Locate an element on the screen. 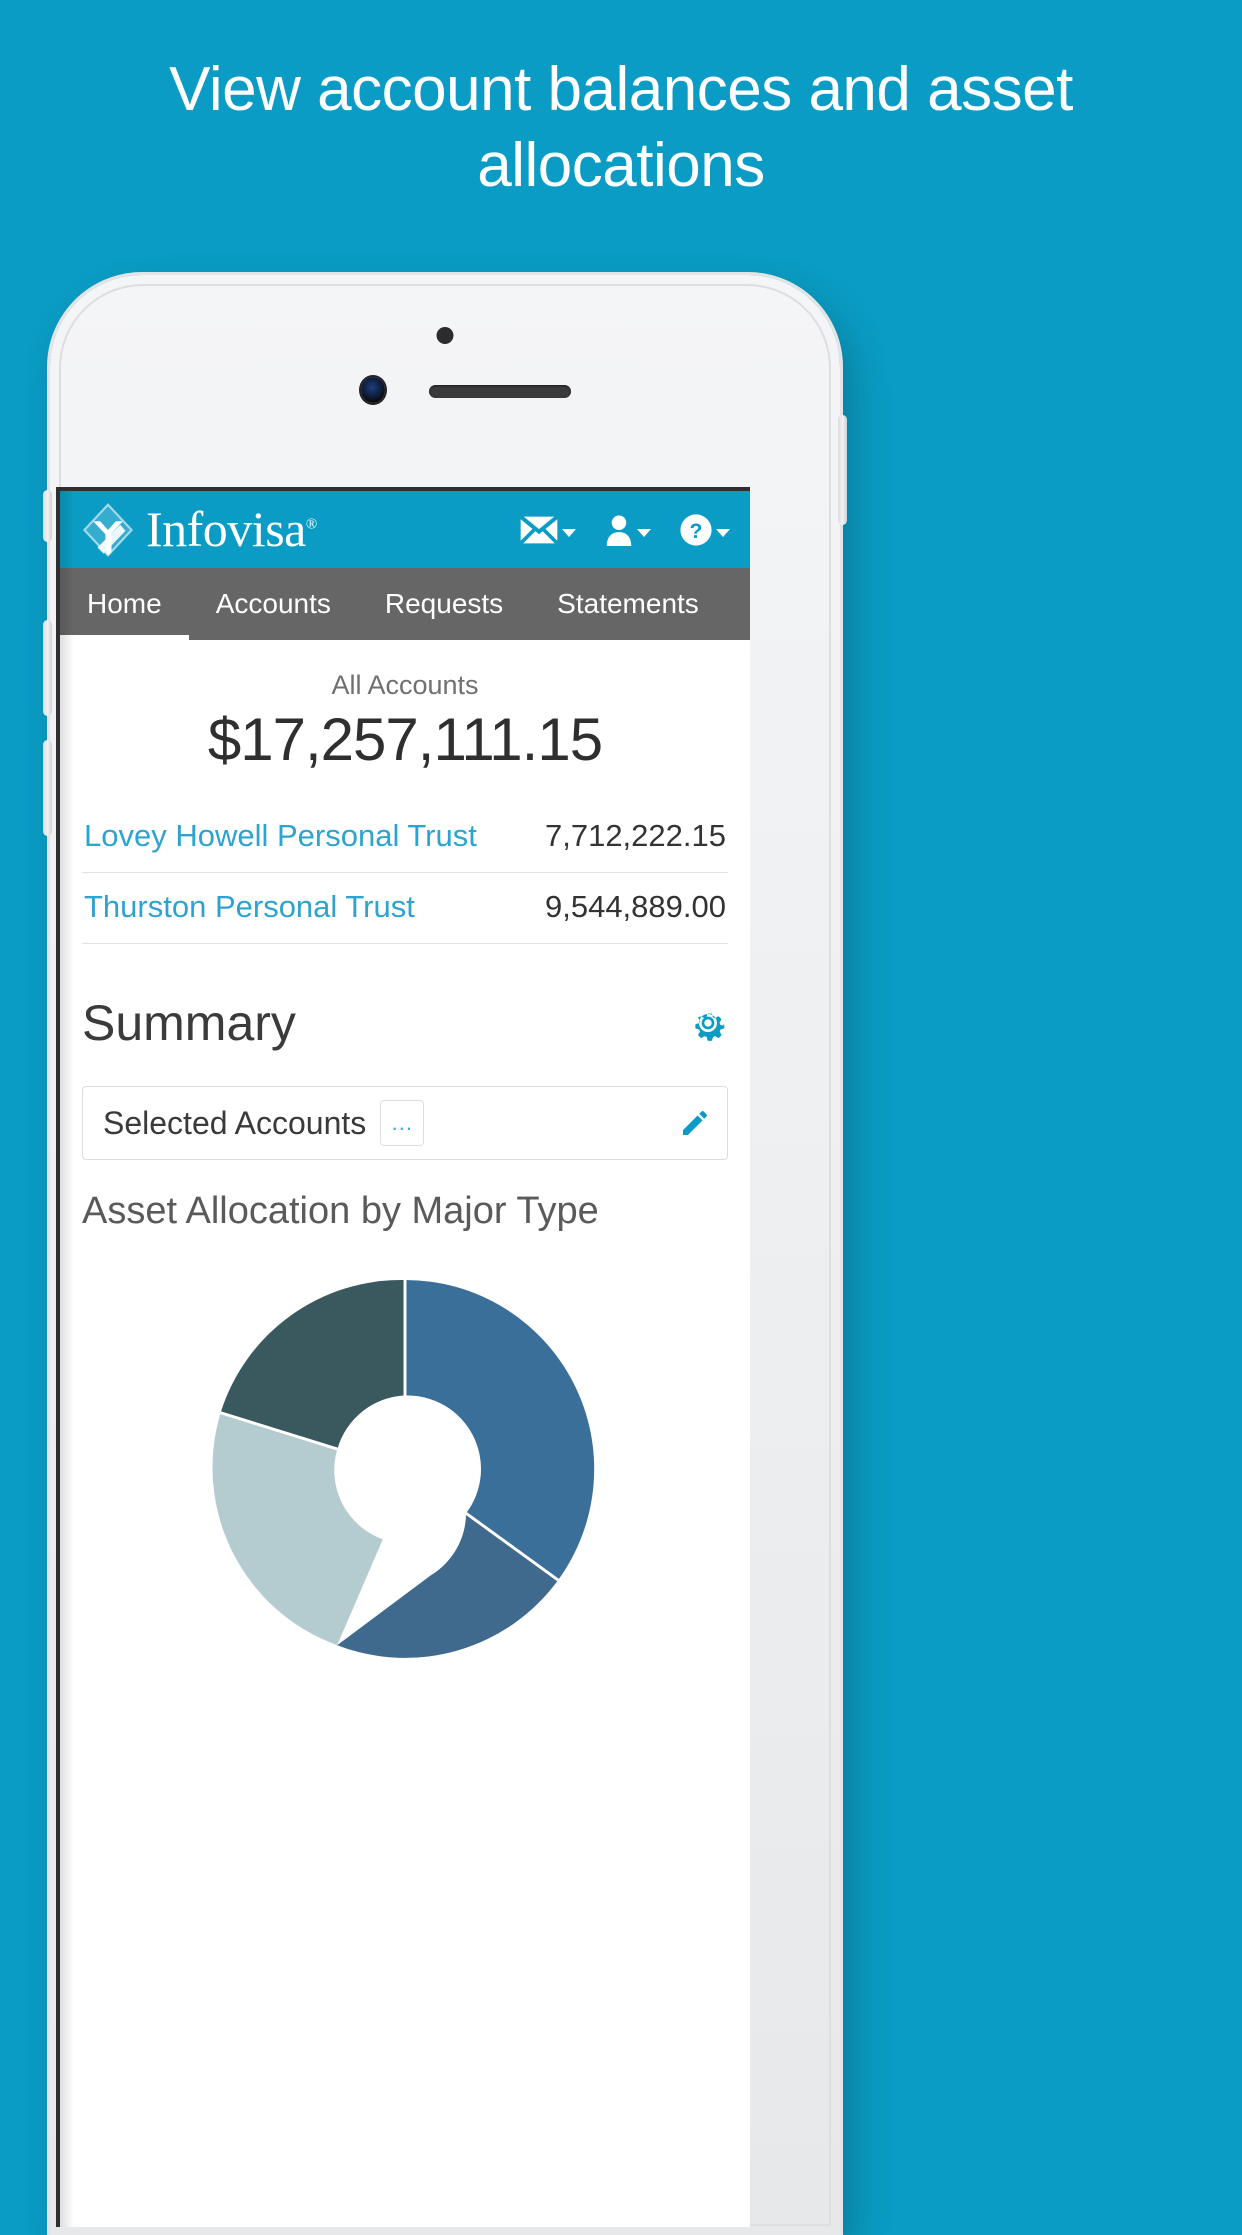  header-icon-group: ? is located at coordinates (631, 530).